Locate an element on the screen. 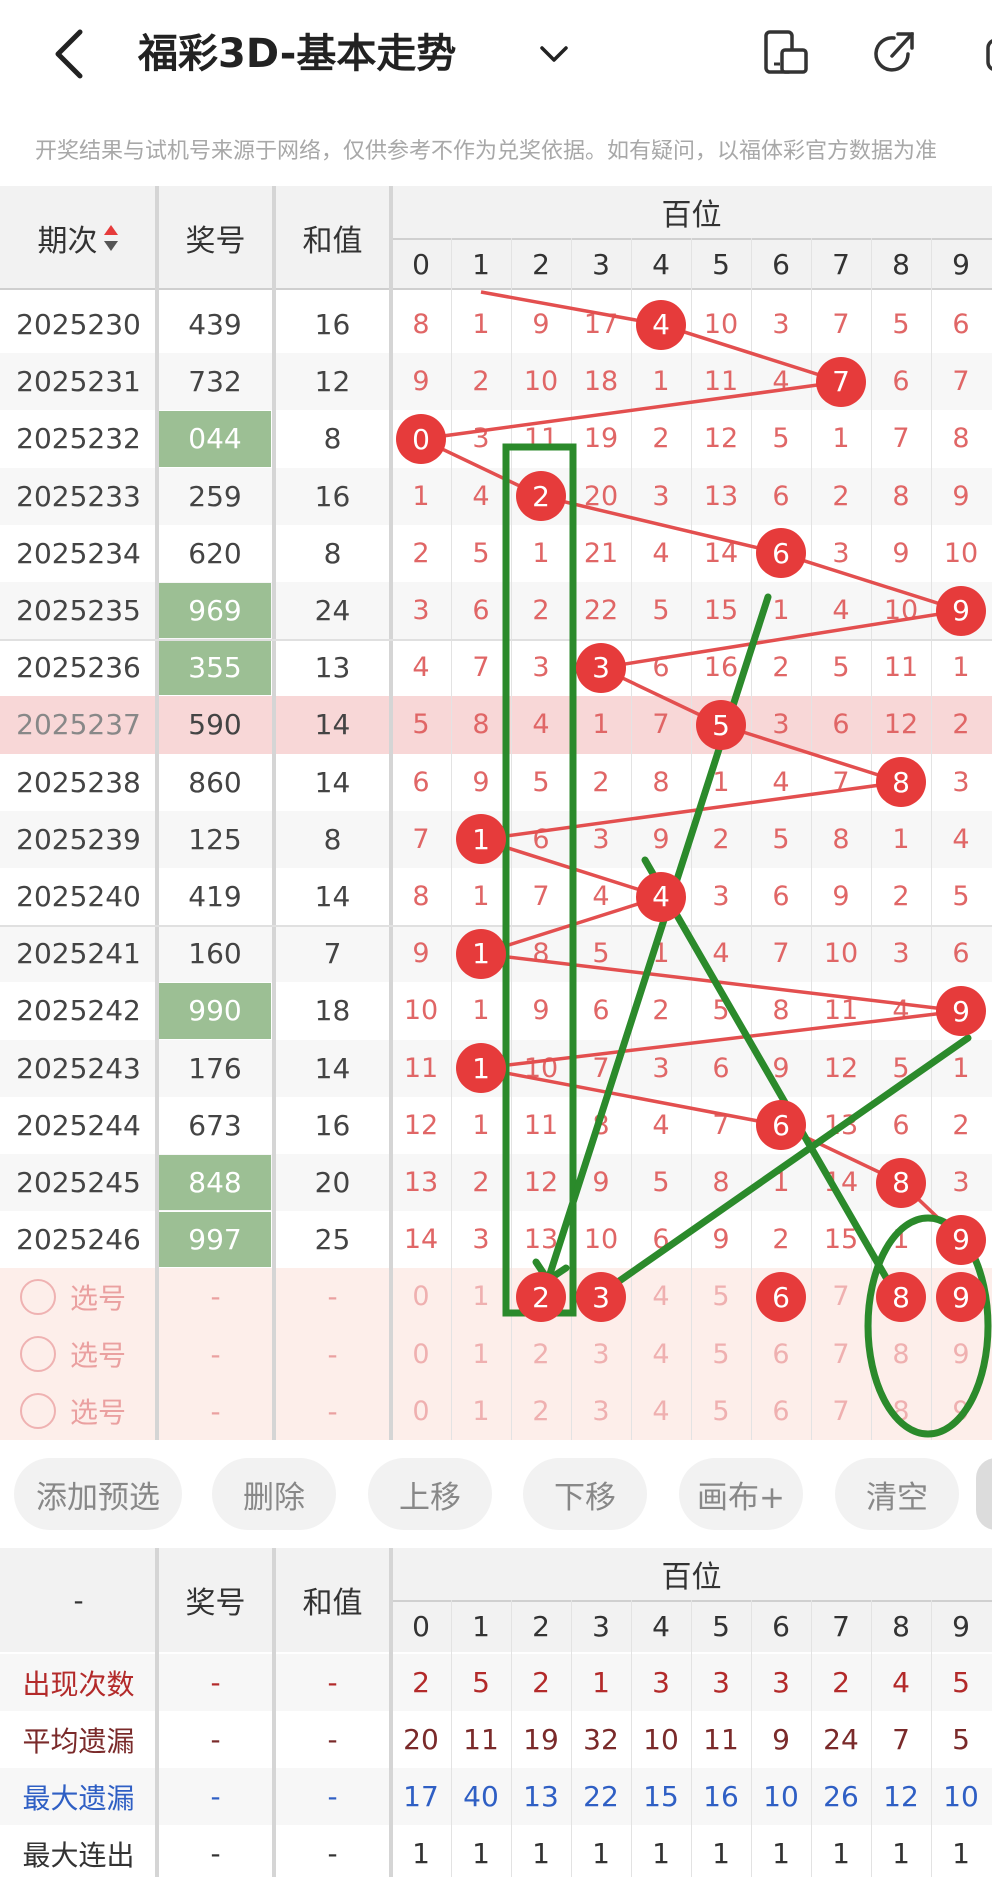  share-button is located at coordinates (894, 54).